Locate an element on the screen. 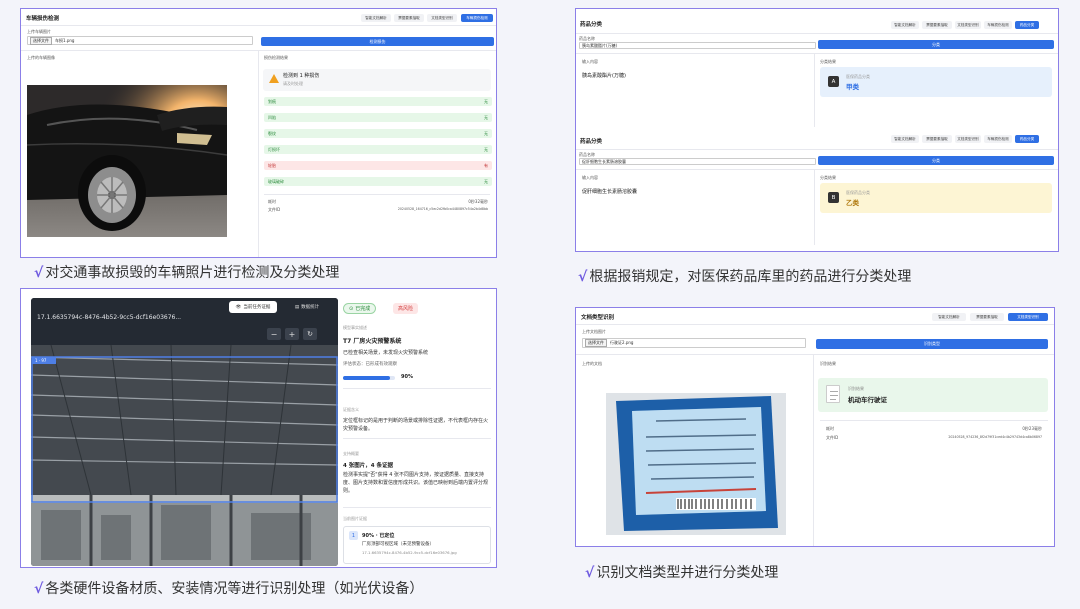  license-photo is located at coordinates (696, 464).